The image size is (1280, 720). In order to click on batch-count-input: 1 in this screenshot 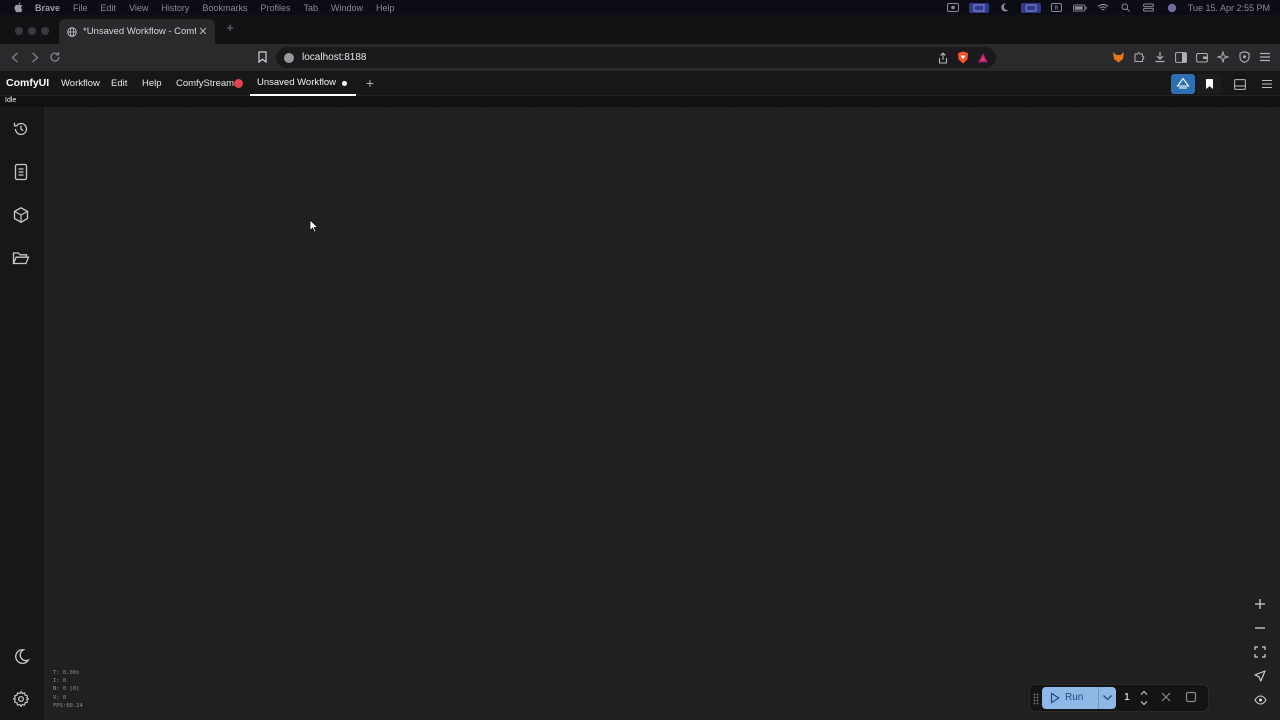, I will do `click(1127, 697)`.